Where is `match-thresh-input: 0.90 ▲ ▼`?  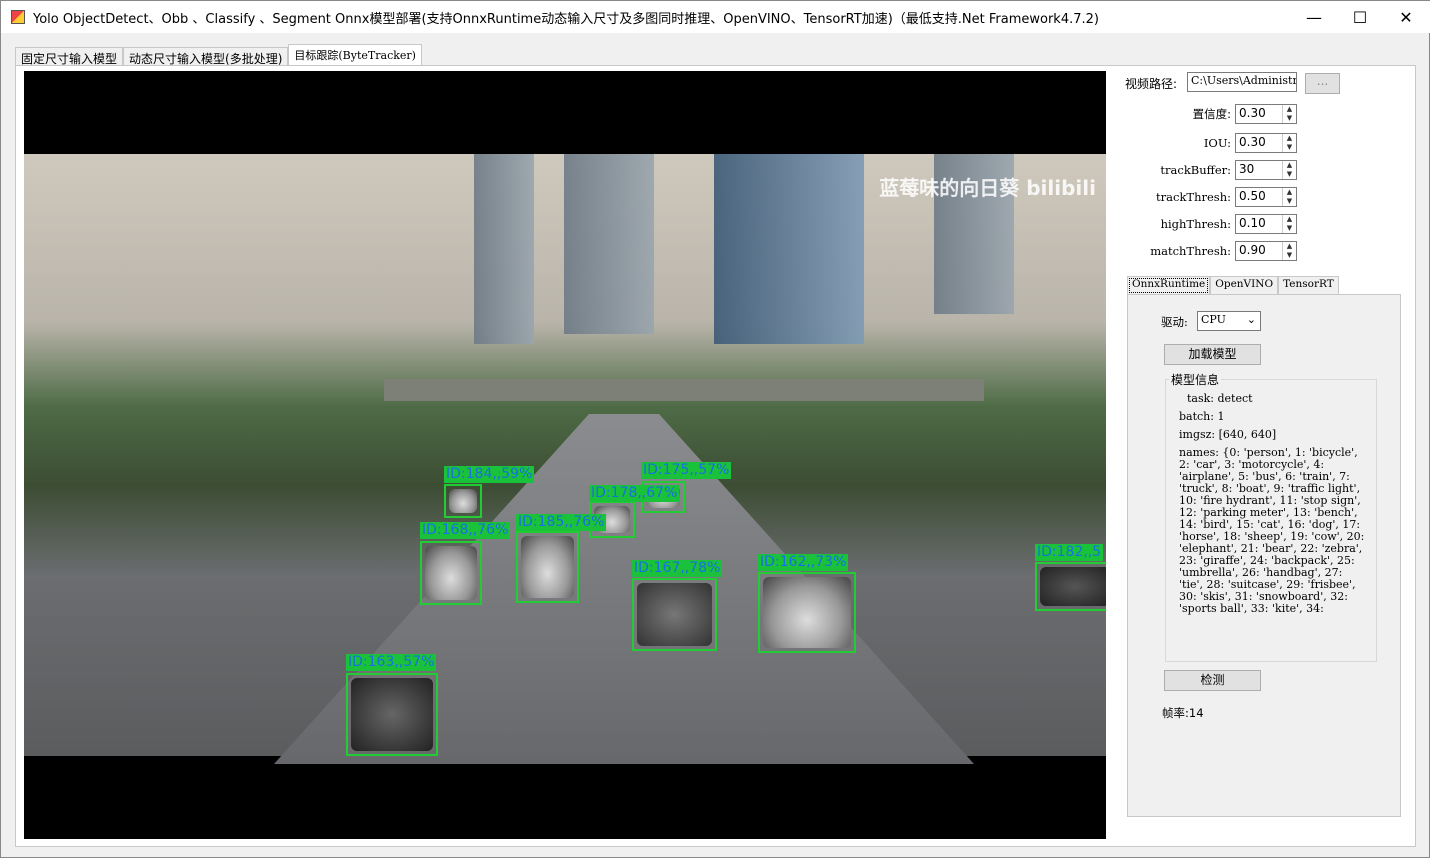 match-thresh-input: 0.90 ▲ ▼ is located at coordinates (1266, 251).